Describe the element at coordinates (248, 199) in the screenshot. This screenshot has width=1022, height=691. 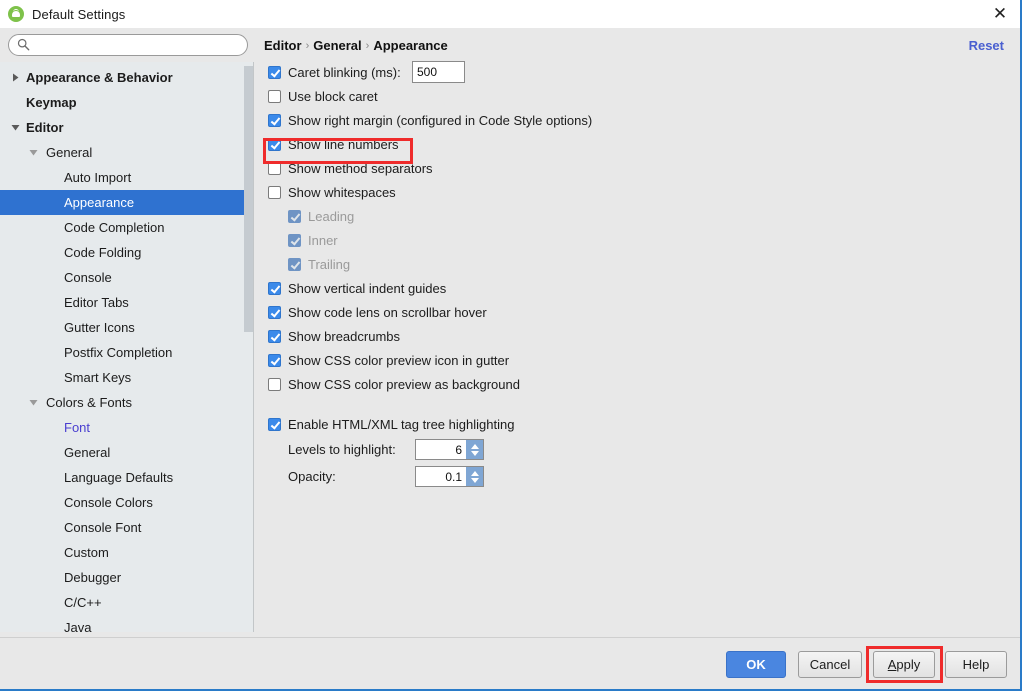
I see `tree-scrollbar-thumb` at that location.